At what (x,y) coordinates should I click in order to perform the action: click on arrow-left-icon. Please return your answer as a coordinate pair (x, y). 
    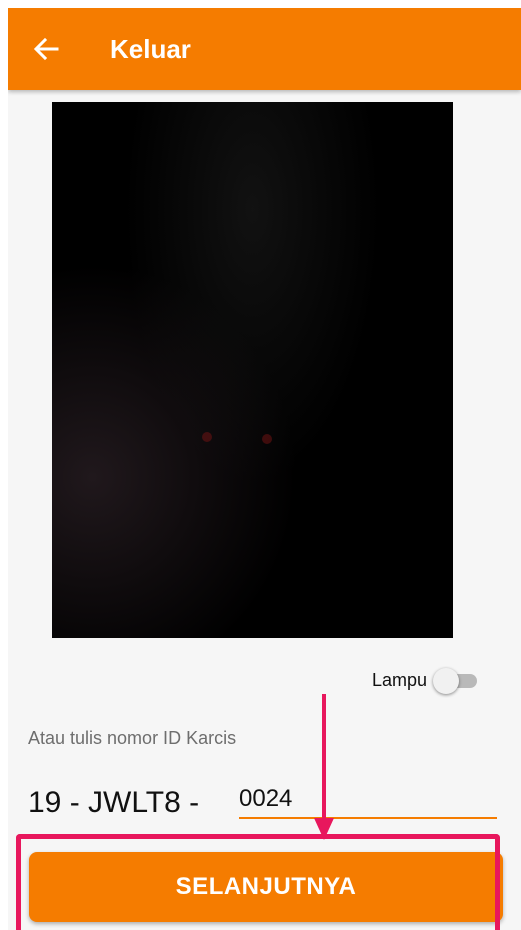
    Looking at the image, I should click on (46, 49).